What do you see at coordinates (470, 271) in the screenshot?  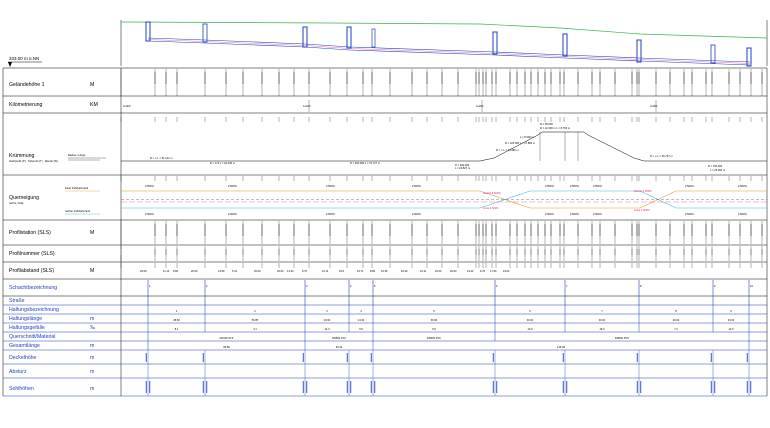 I see `profilabstand-value: 13.22` at bounding box center [470, 271].